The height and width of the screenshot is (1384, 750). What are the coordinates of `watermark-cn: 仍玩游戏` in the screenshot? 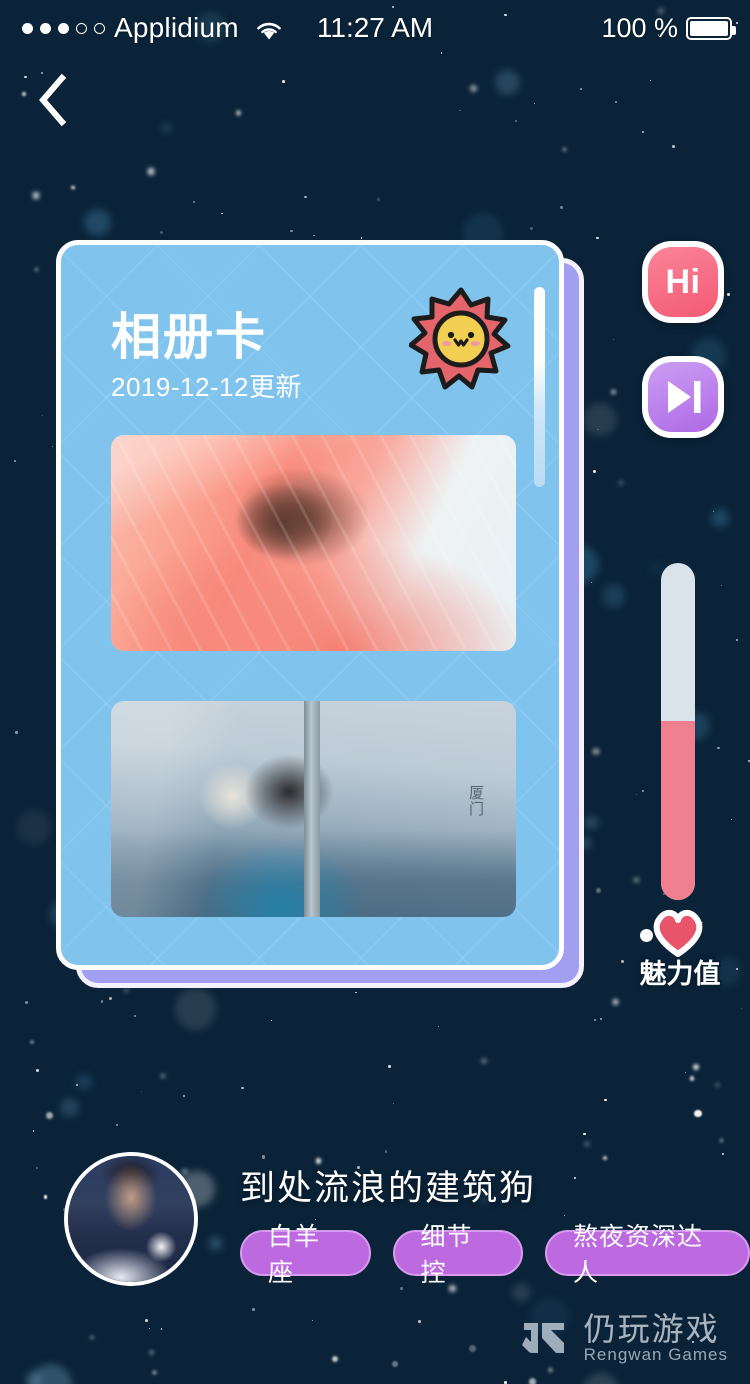 It's located at (651, 1328).